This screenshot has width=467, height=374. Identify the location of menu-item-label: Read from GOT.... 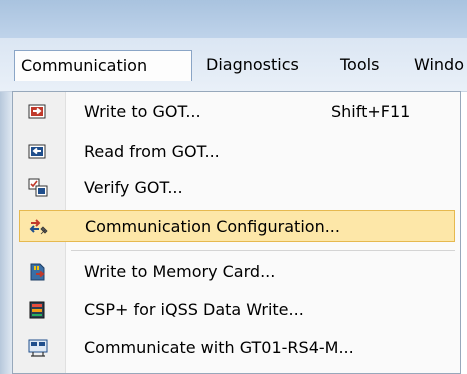
(152, 151).